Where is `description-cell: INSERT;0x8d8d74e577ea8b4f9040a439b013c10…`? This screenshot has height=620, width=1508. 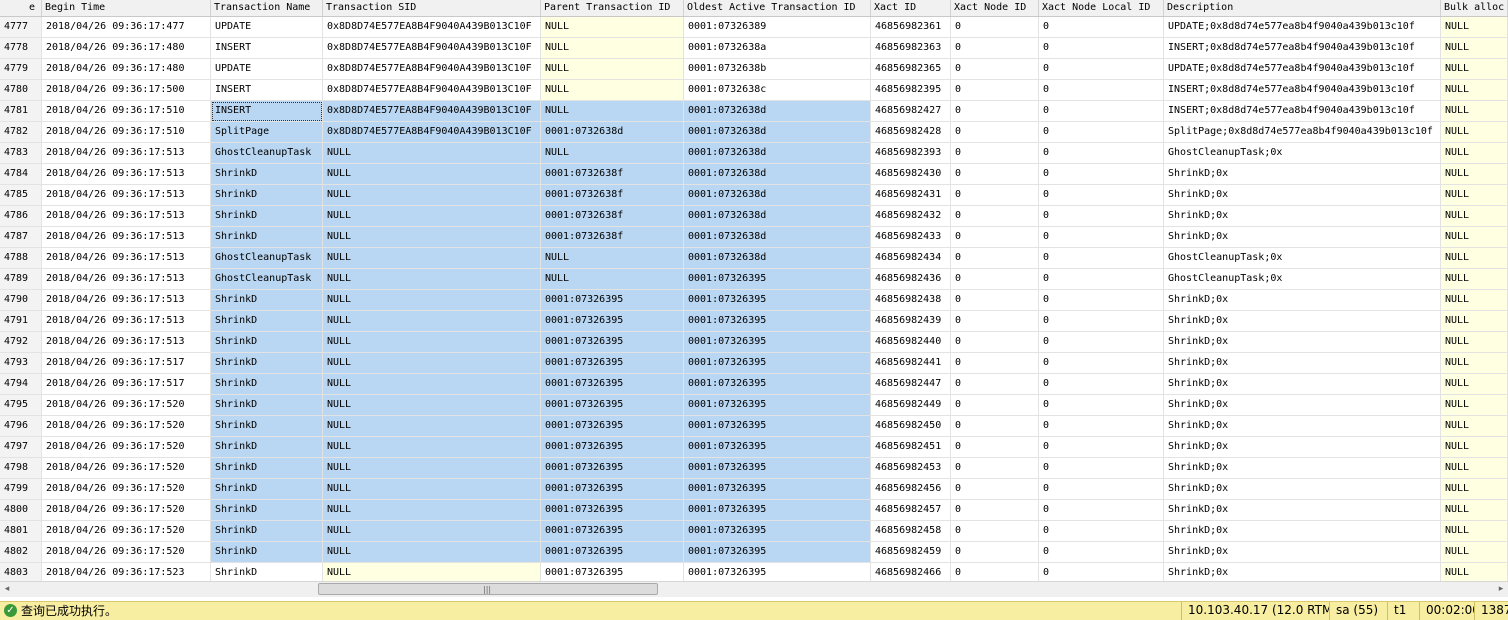 description-cell: INSERT;0x8d8d74e577ea8b4f9040a439b013c10… is located at coordinates (1302, 111).